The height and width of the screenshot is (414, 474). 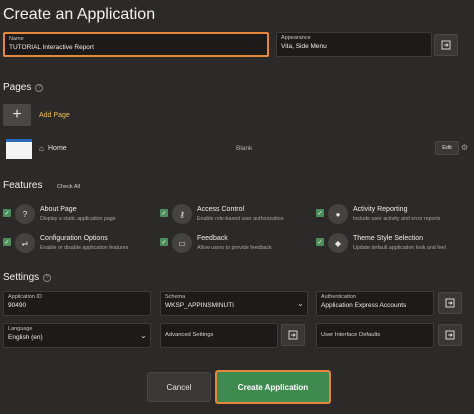 I want to click on advanced-settings-popup-button, so click(x=293, y=335).